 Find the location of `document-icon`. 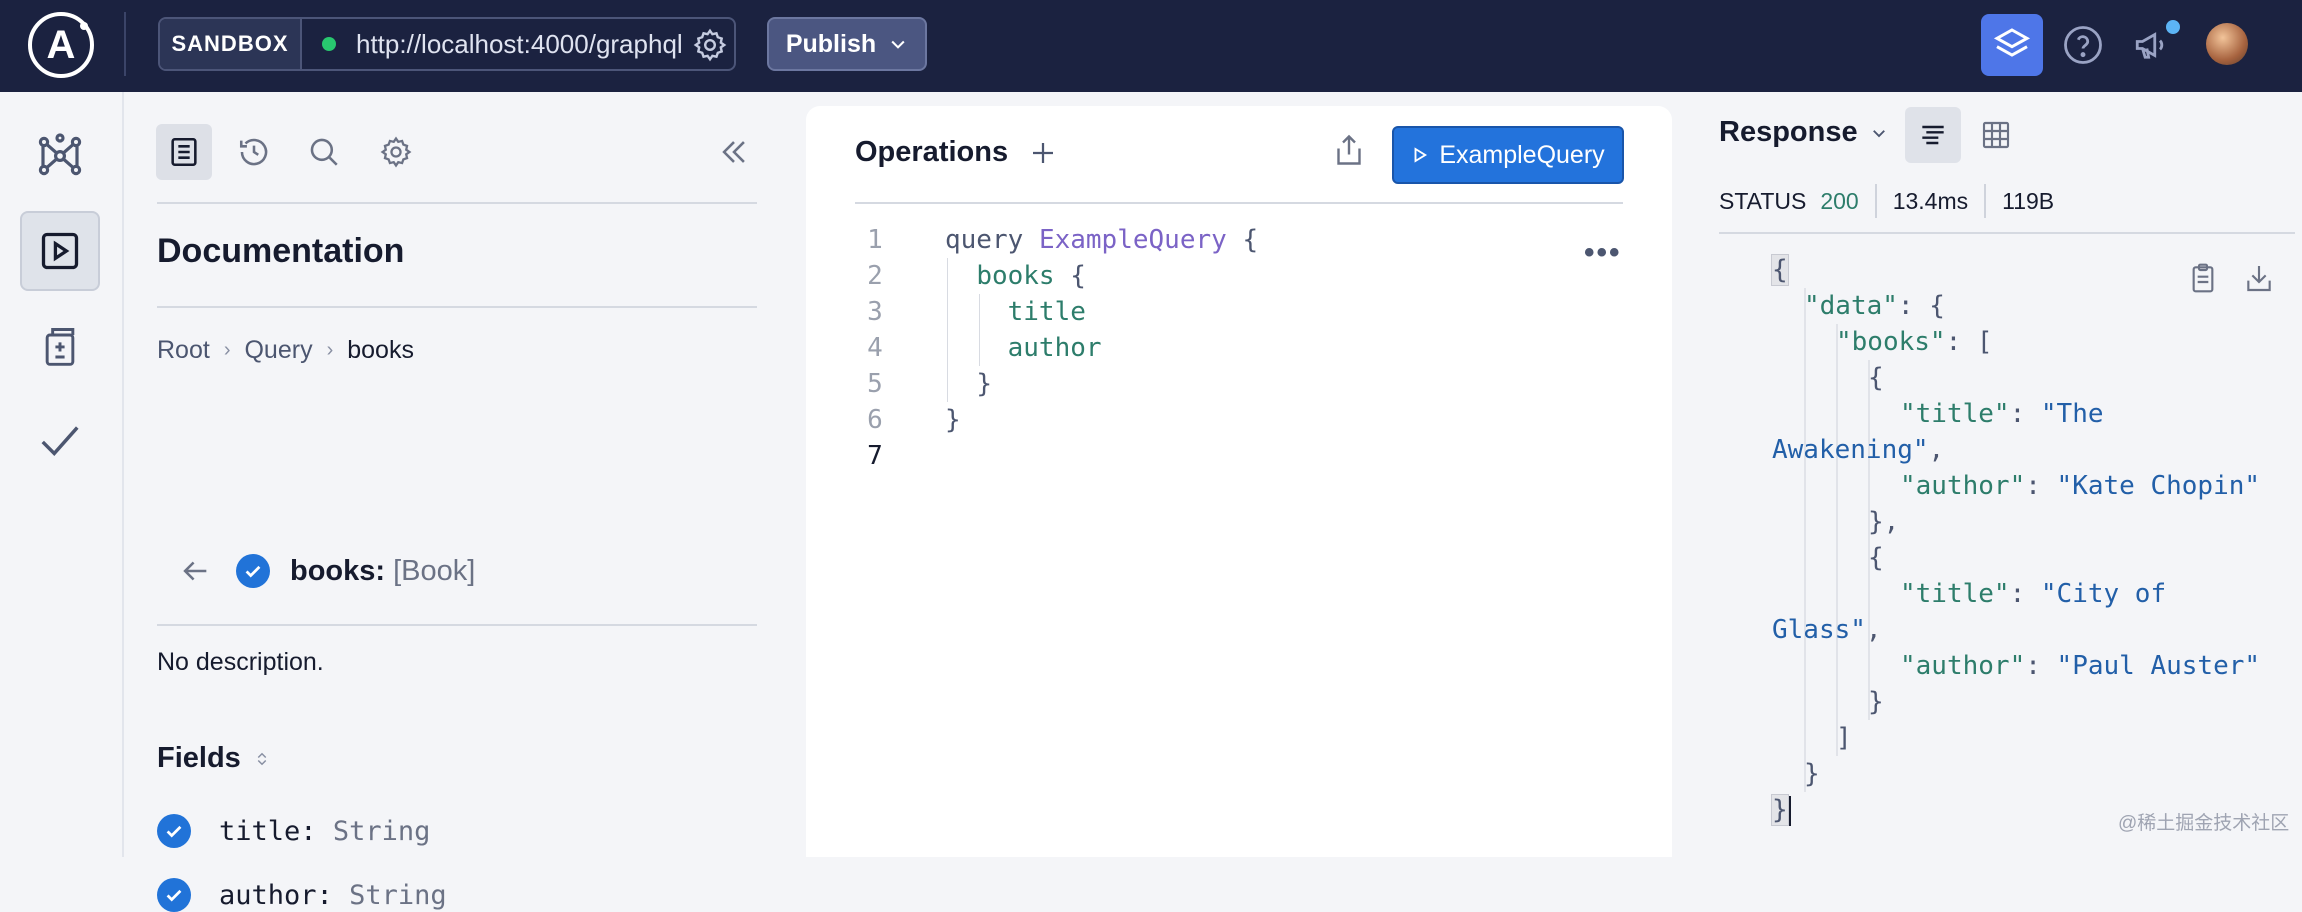

document-icon is located at coordinates (184, 152).